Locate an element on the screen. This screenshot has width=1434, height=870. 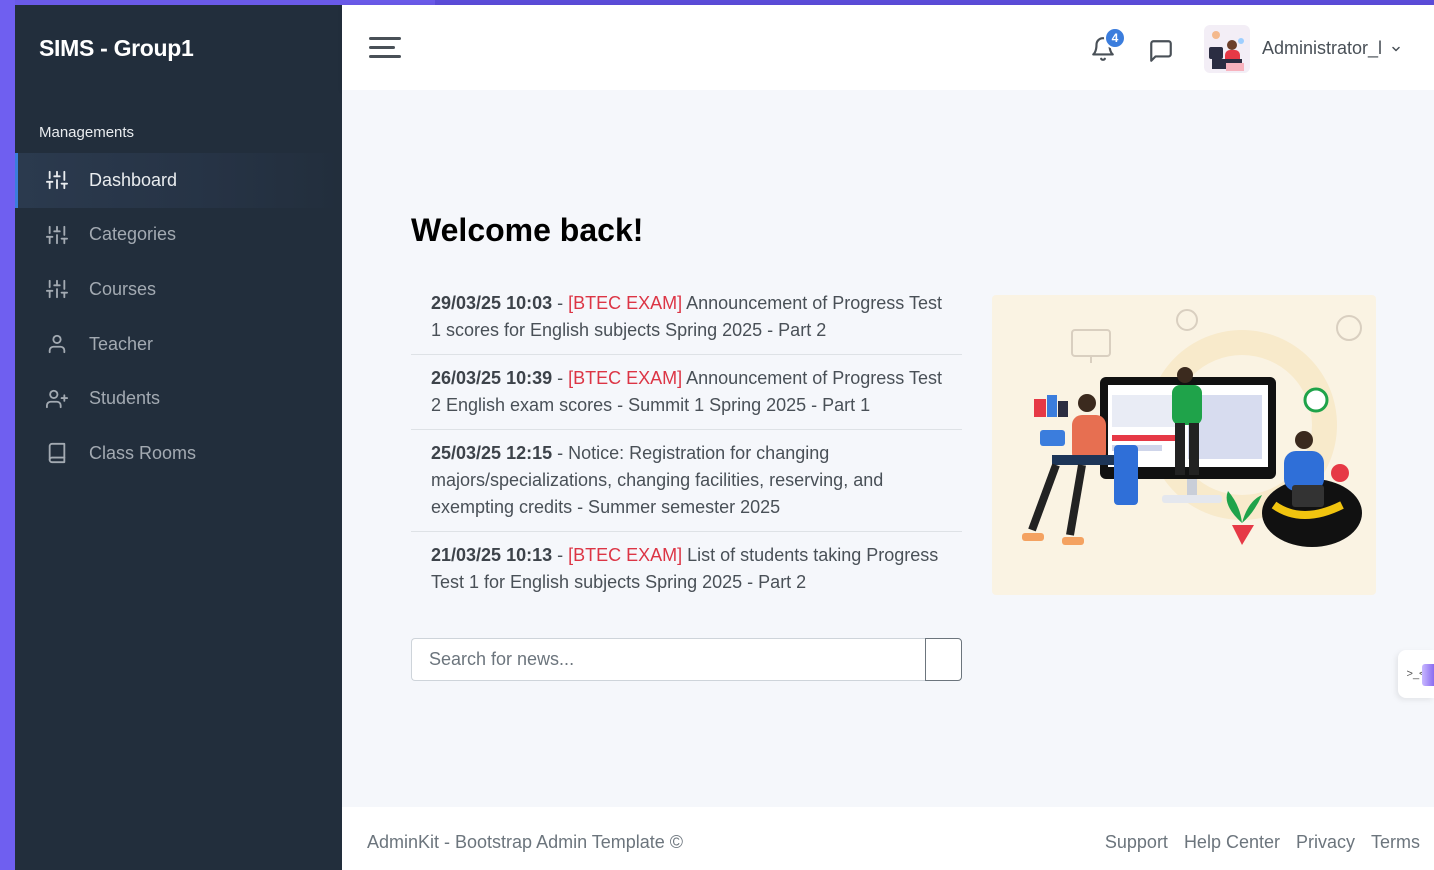
messages-button is located at coordinates (1161, 51).